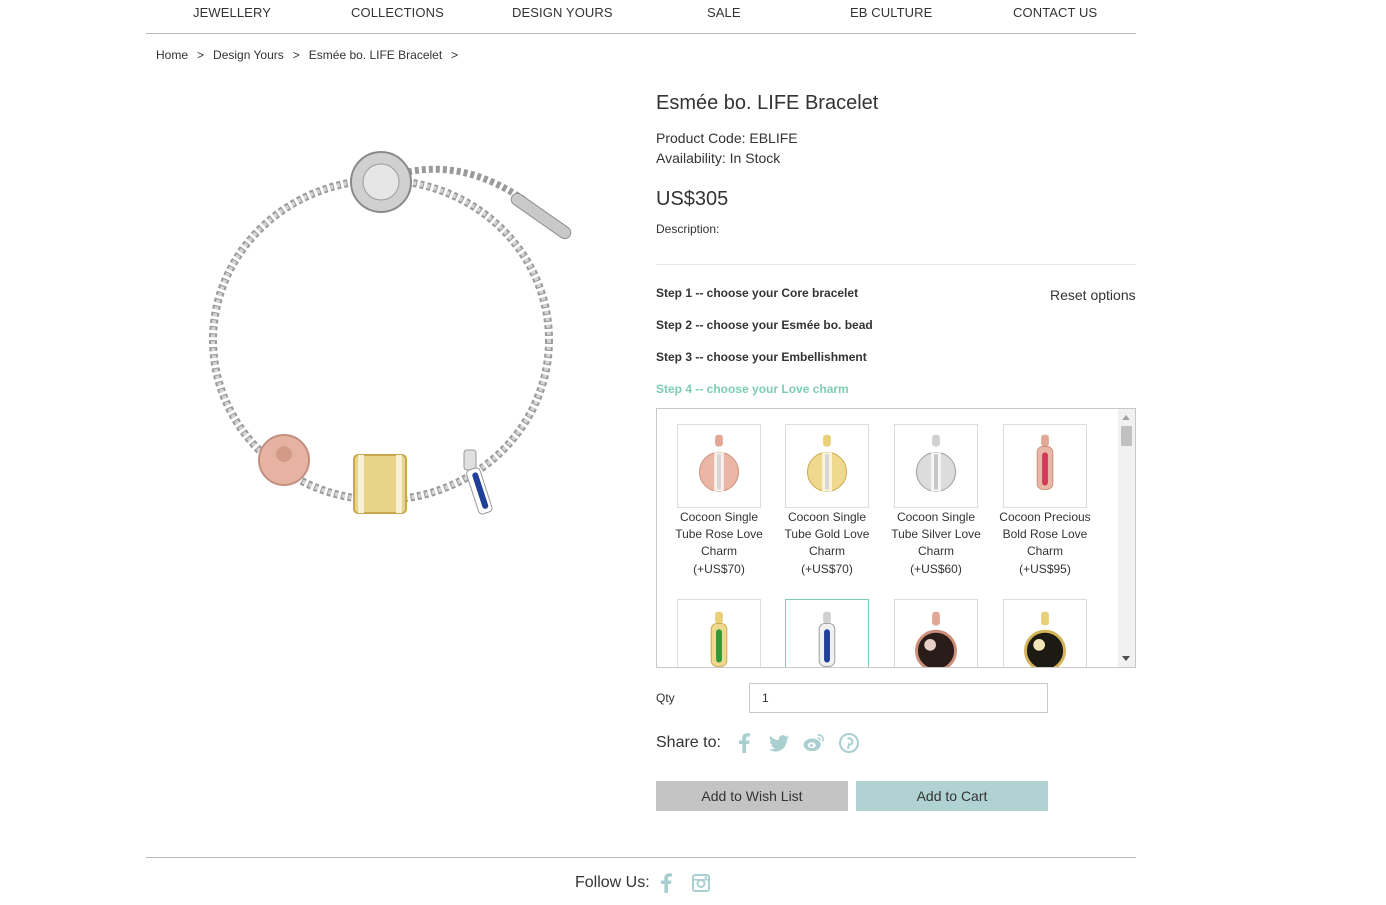  What do you see at coordinates (612, 882) in the screenshot?
I see `follow-us-label: Follow Us:` at bounding box center [612, 882].